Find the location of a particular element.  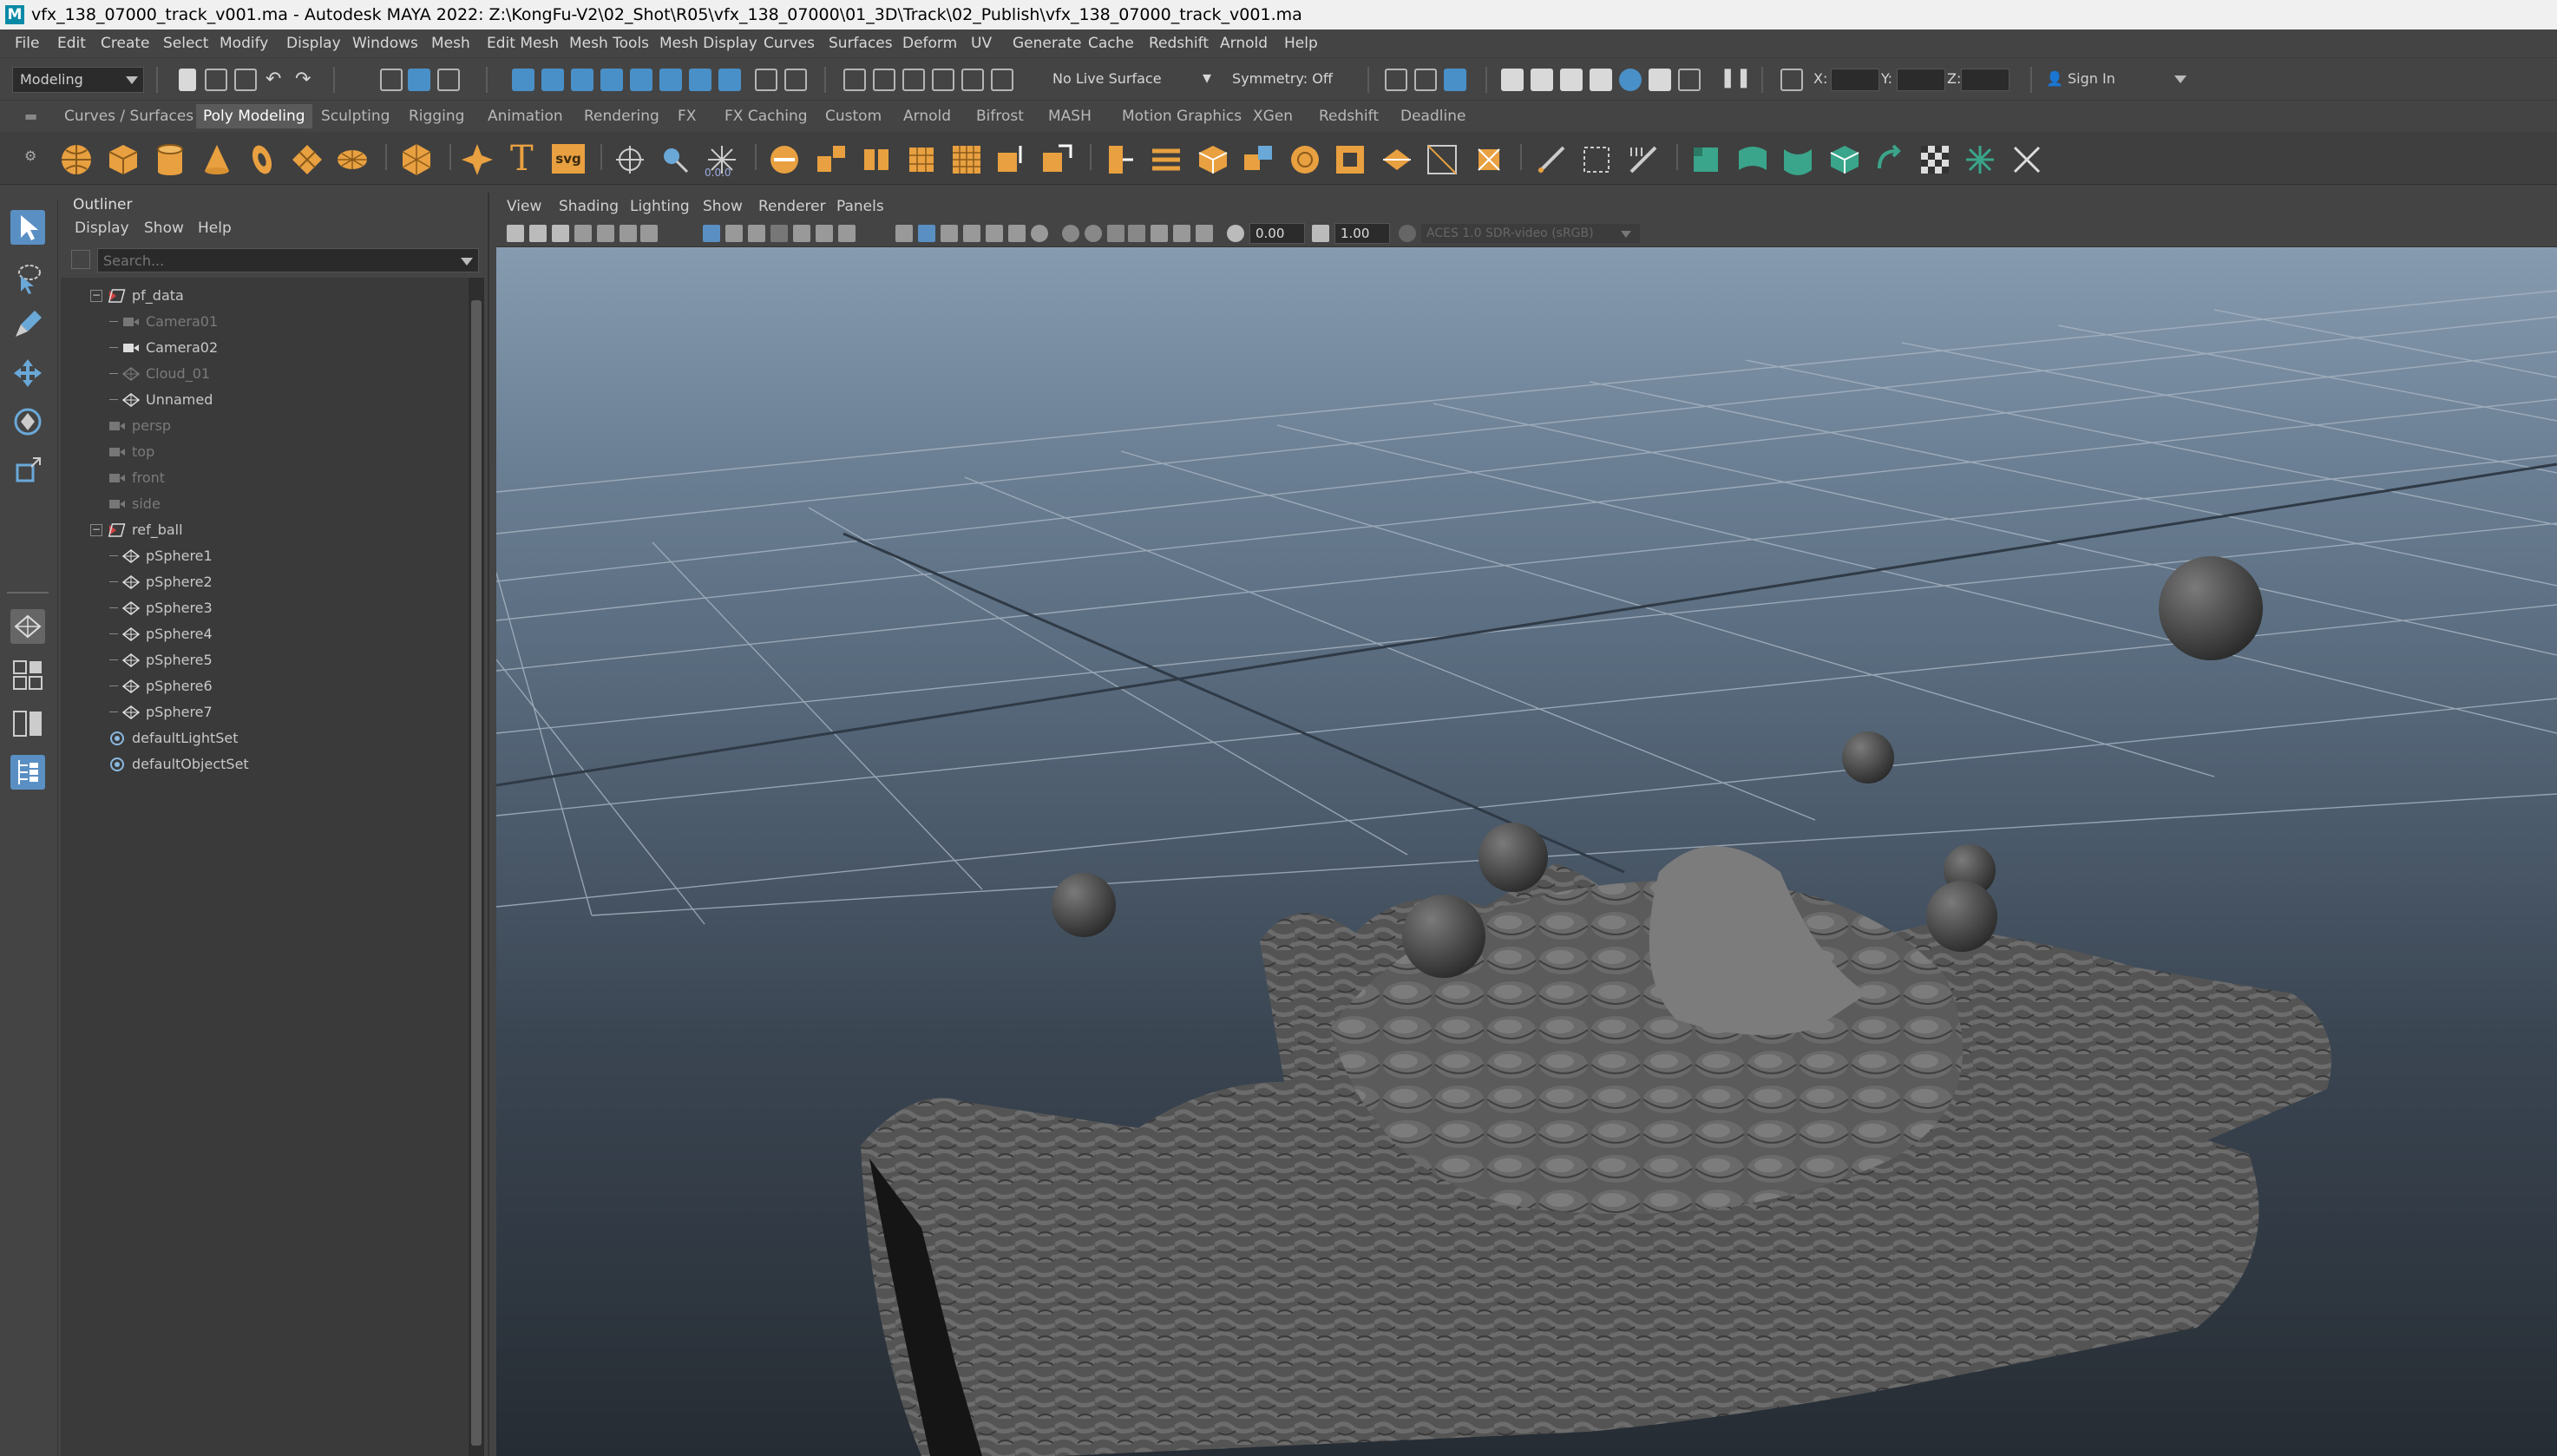

collapse-icon: − is located at coordinates (96, 296).